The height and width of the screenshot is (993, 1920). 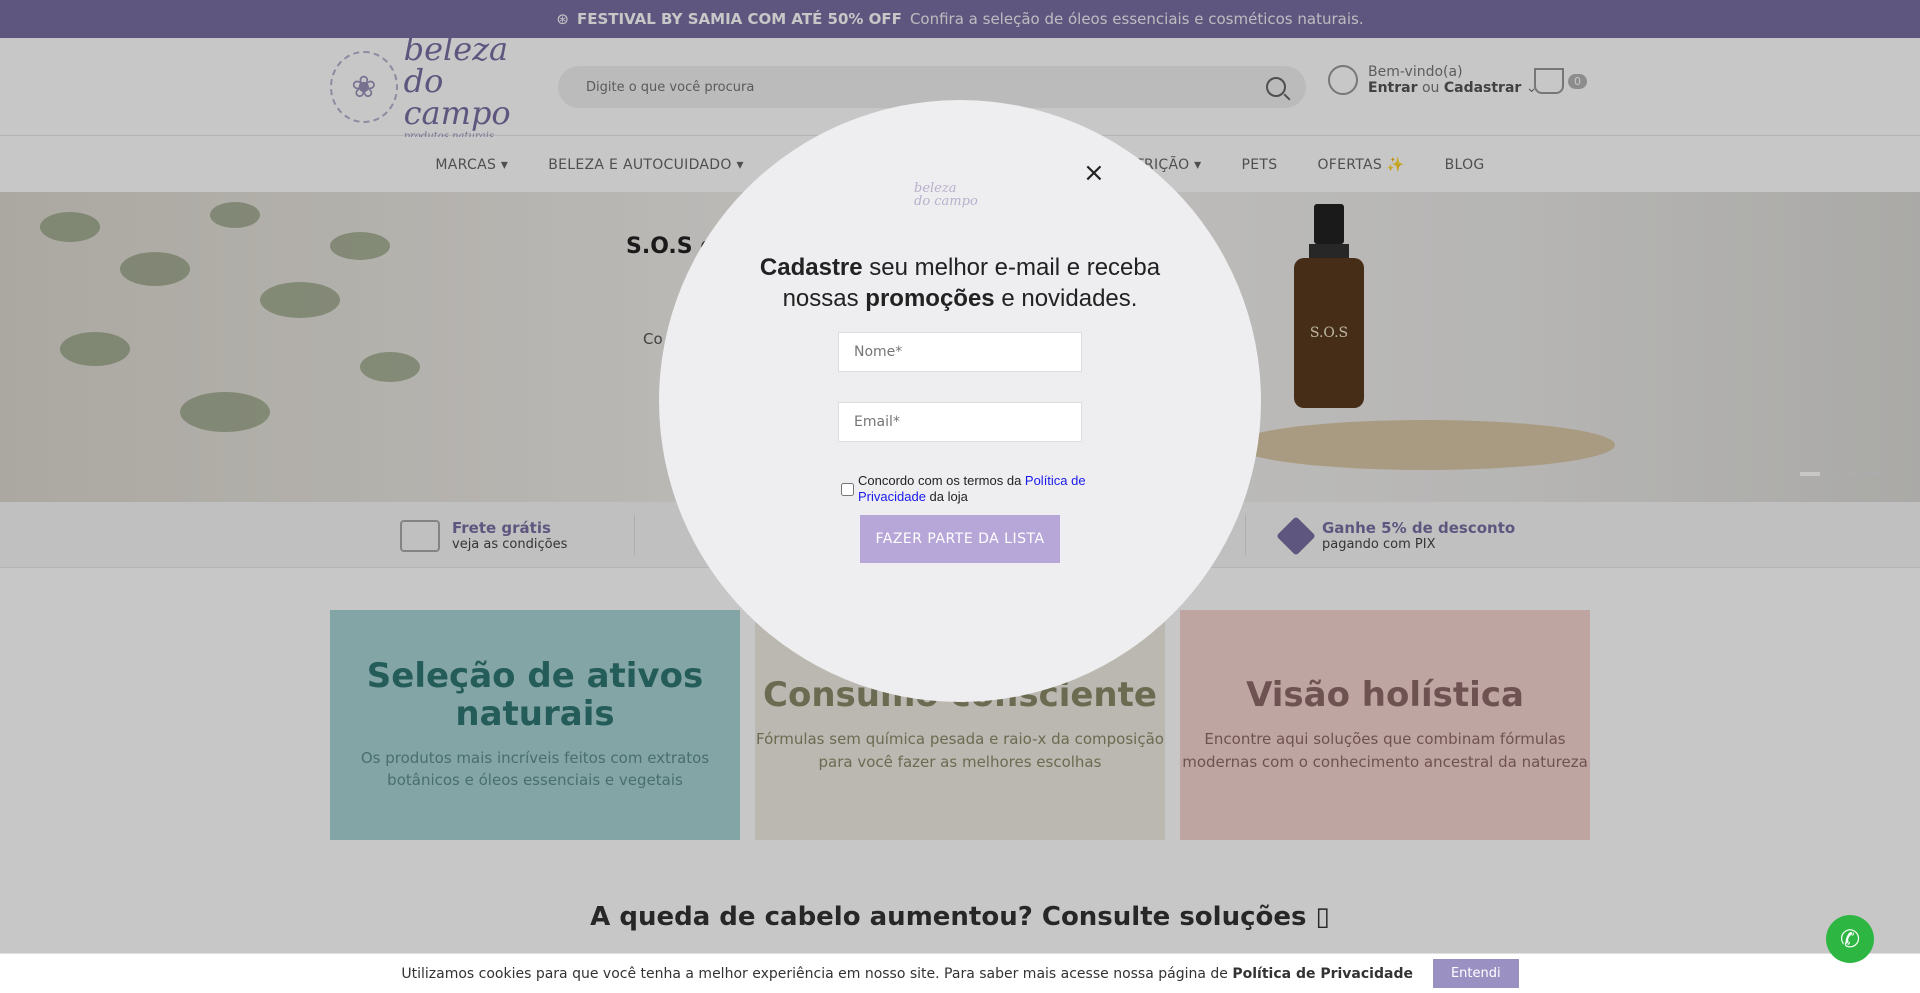 What do you see at coordinates (960, 539) in the screenshot?
I see `join-list-button: FAZER PARTE DA LISTA` at bounding box center [960, 539].